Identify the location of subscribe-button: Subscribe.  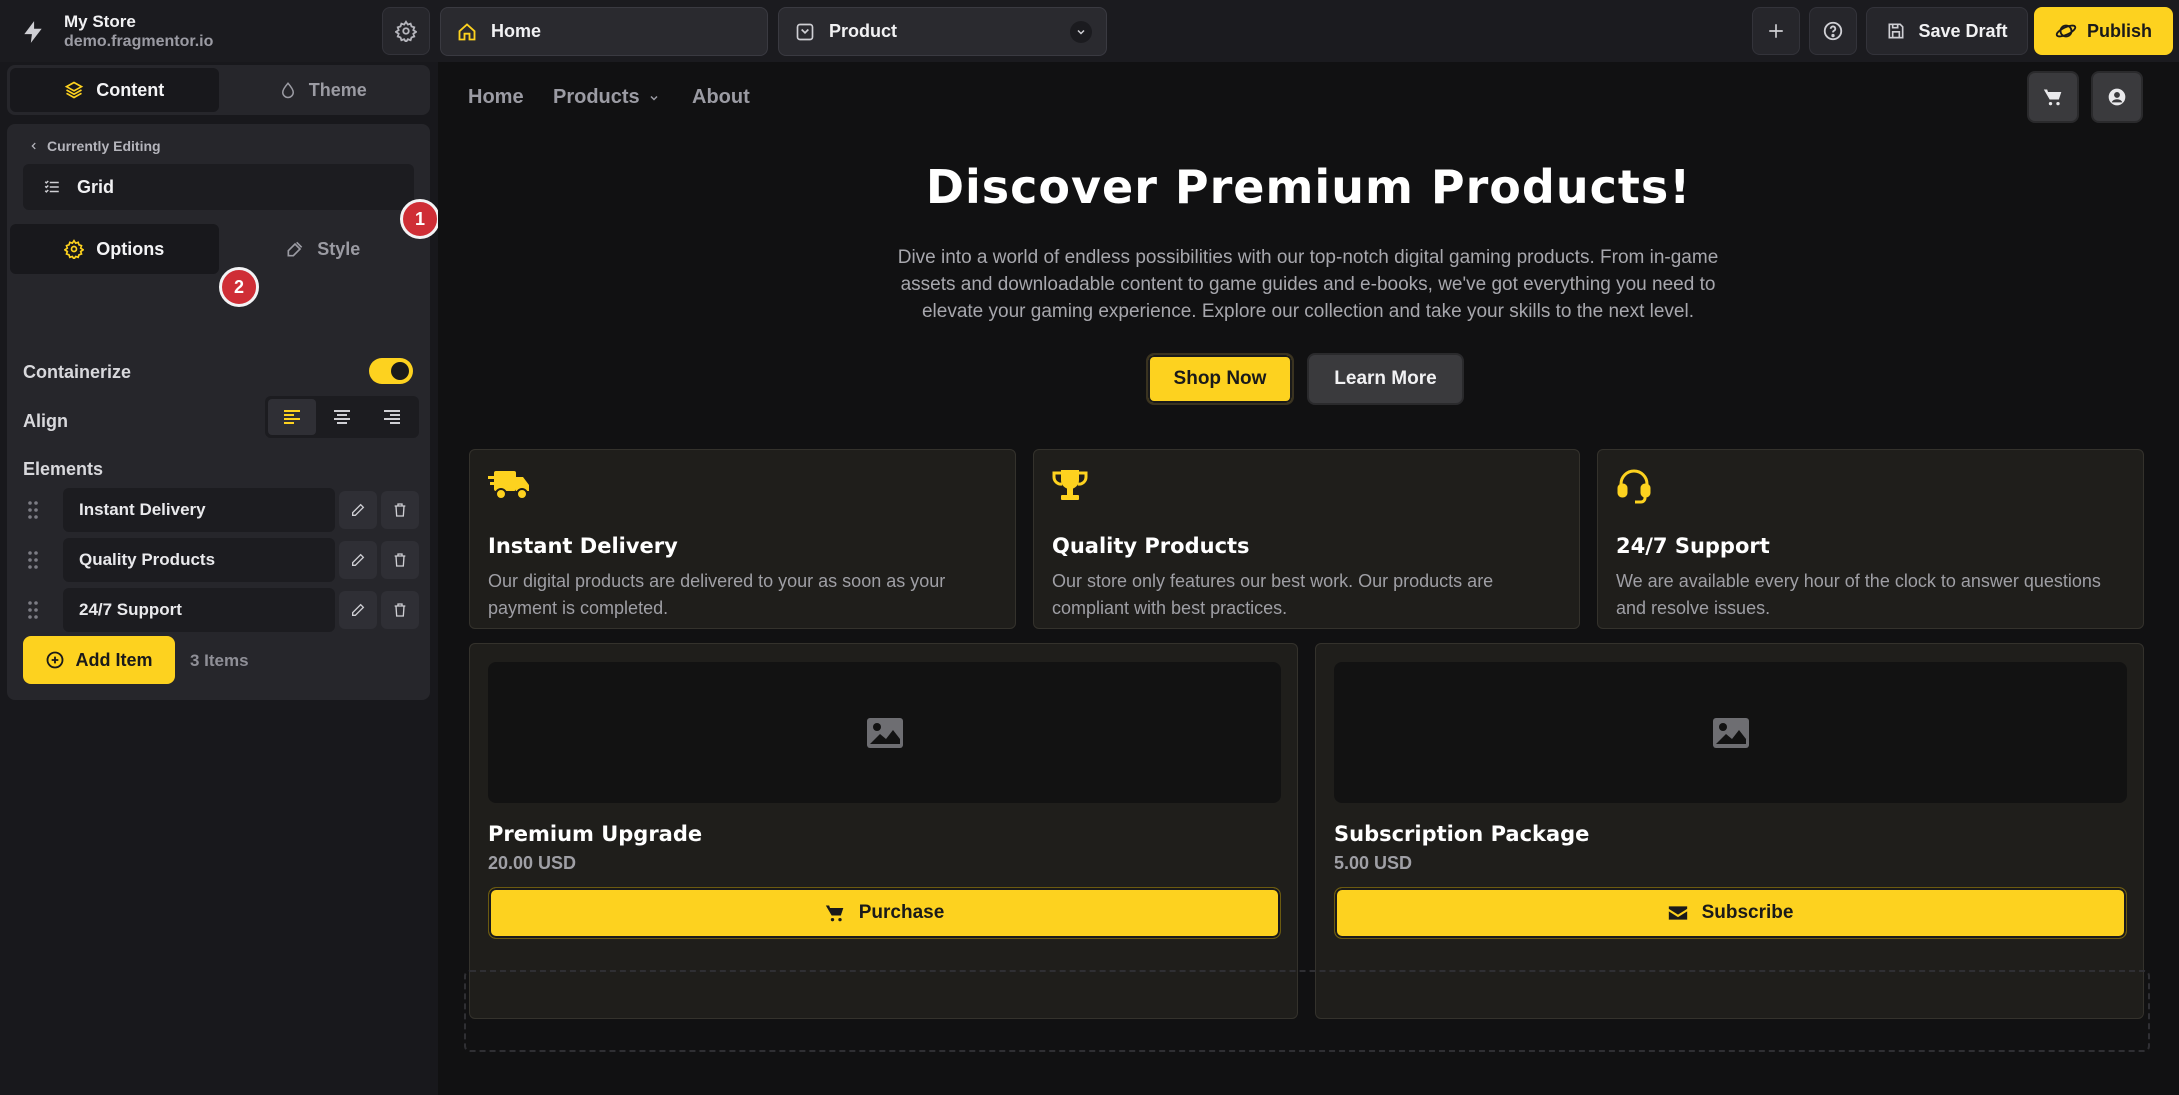
(1730, 913).